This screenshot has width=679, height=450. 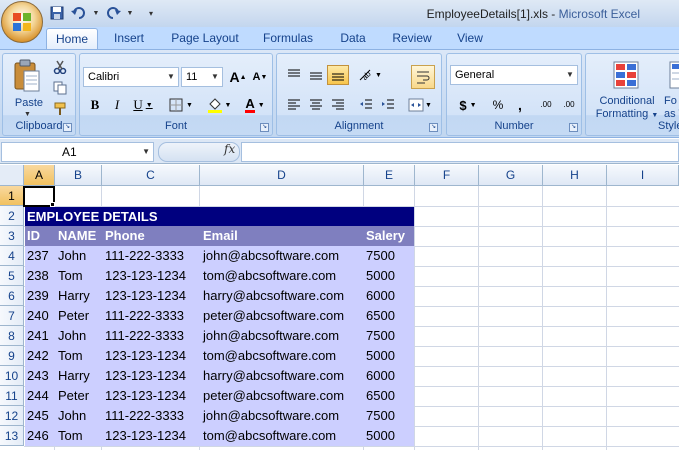 I want to click on cell-id: 242, so click(x=38, y=356).